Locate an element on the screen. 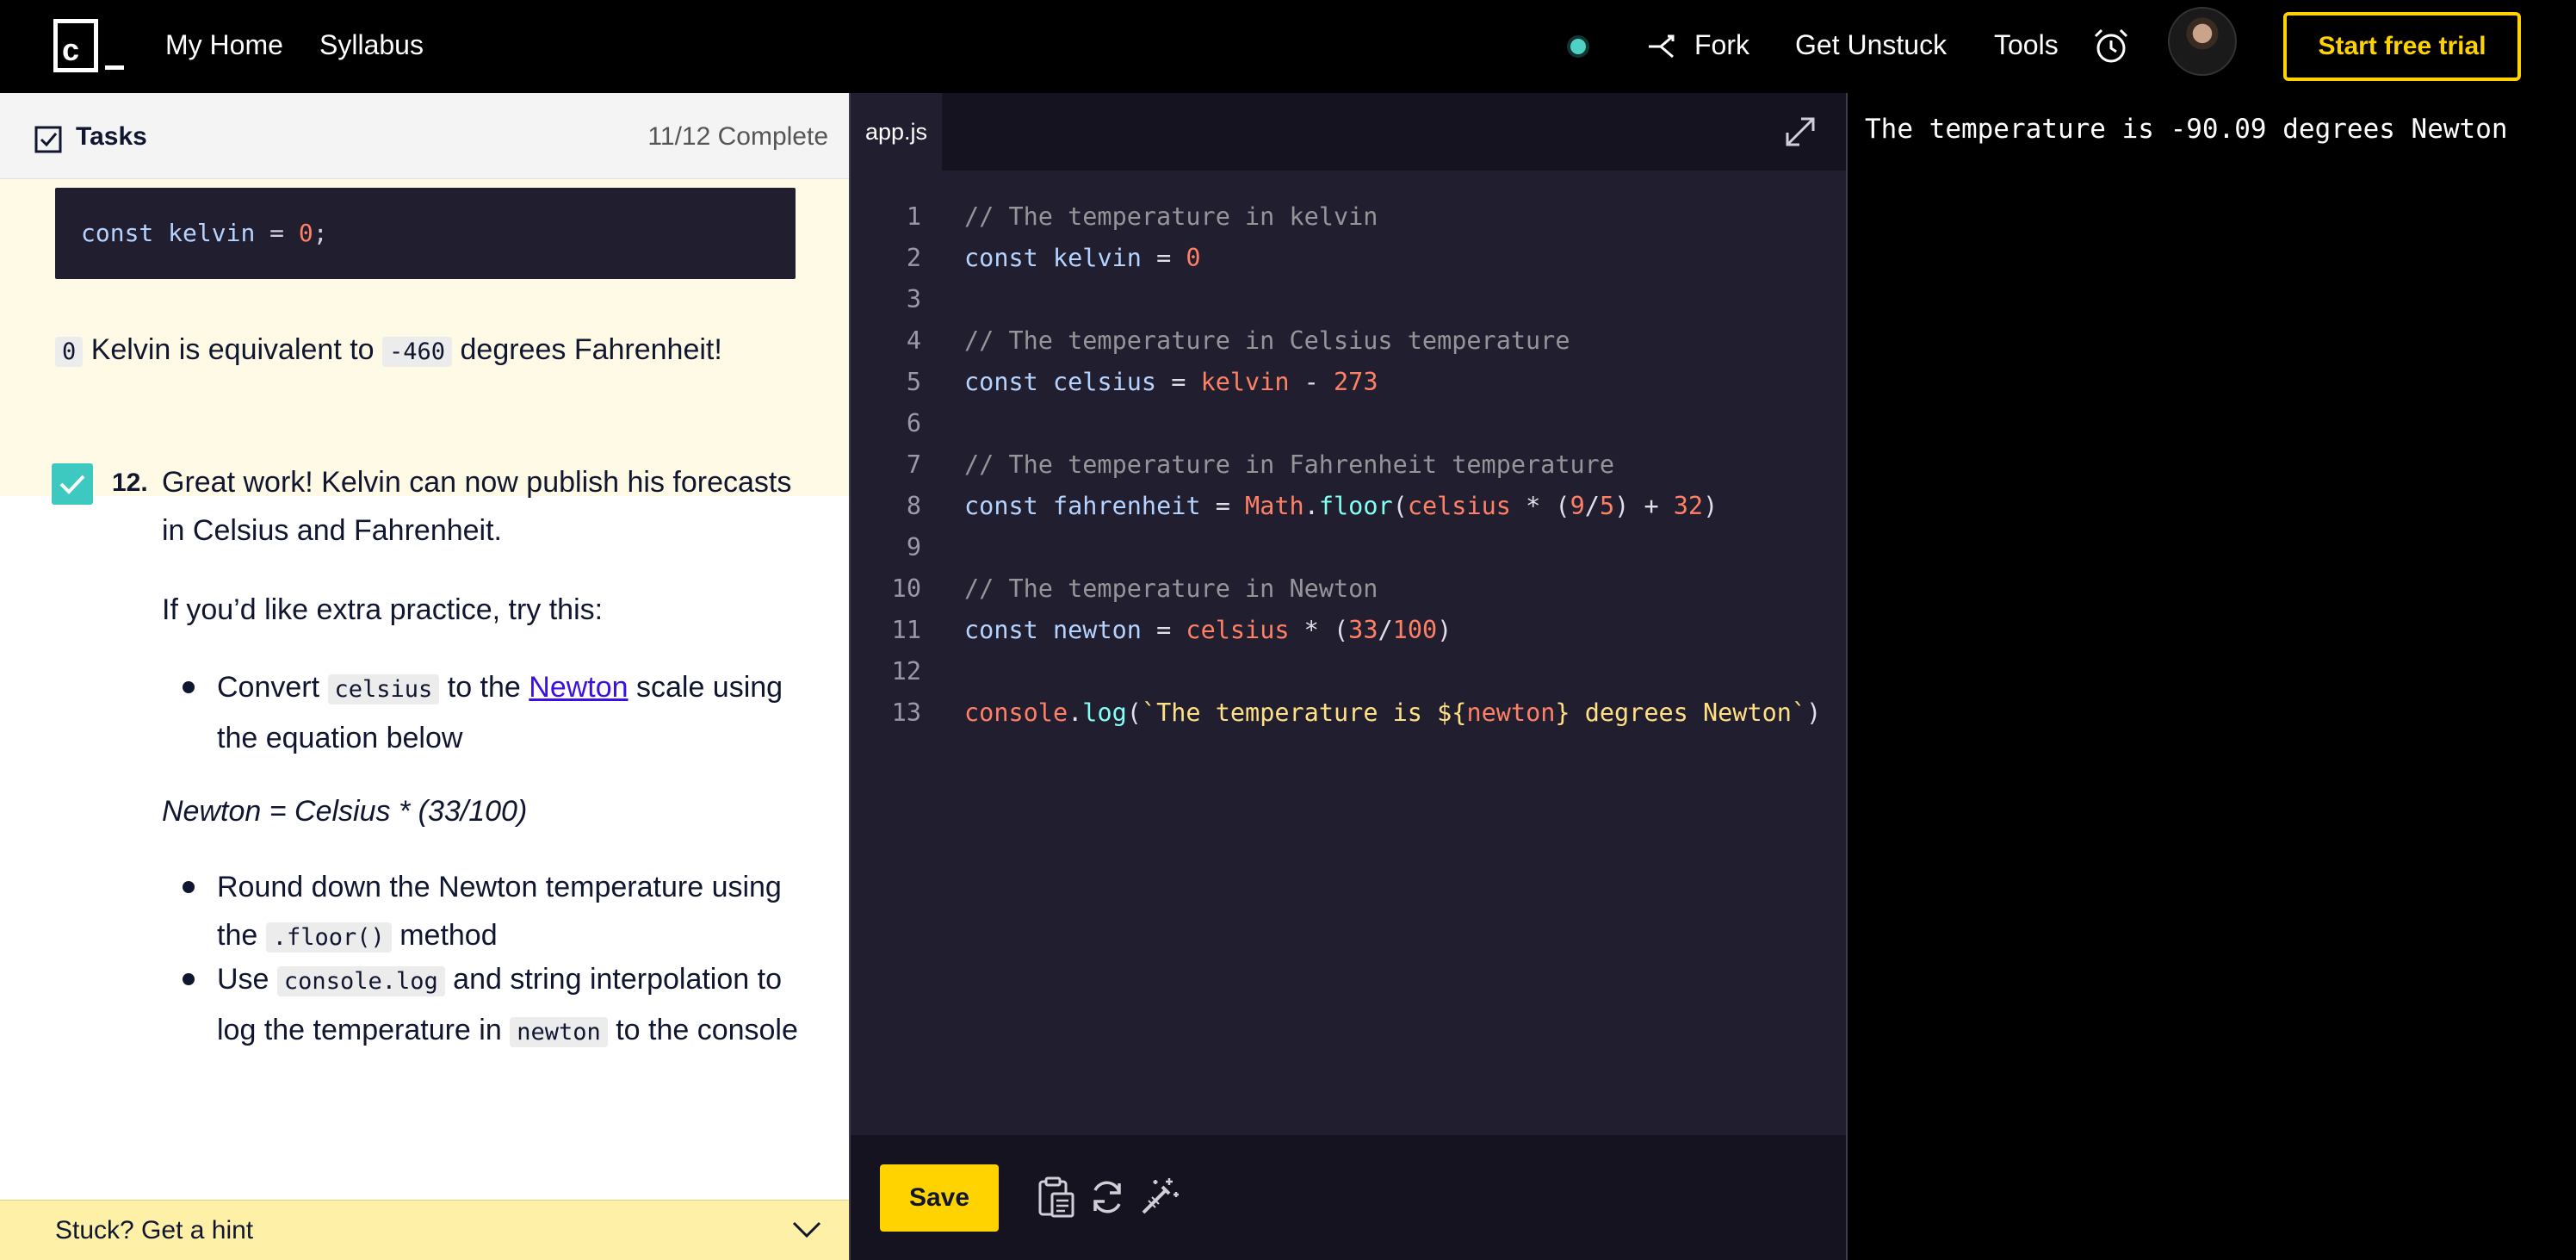 The image size is (2576, 1260). magic-wand-icon is located at coordinates (1158, 1198).